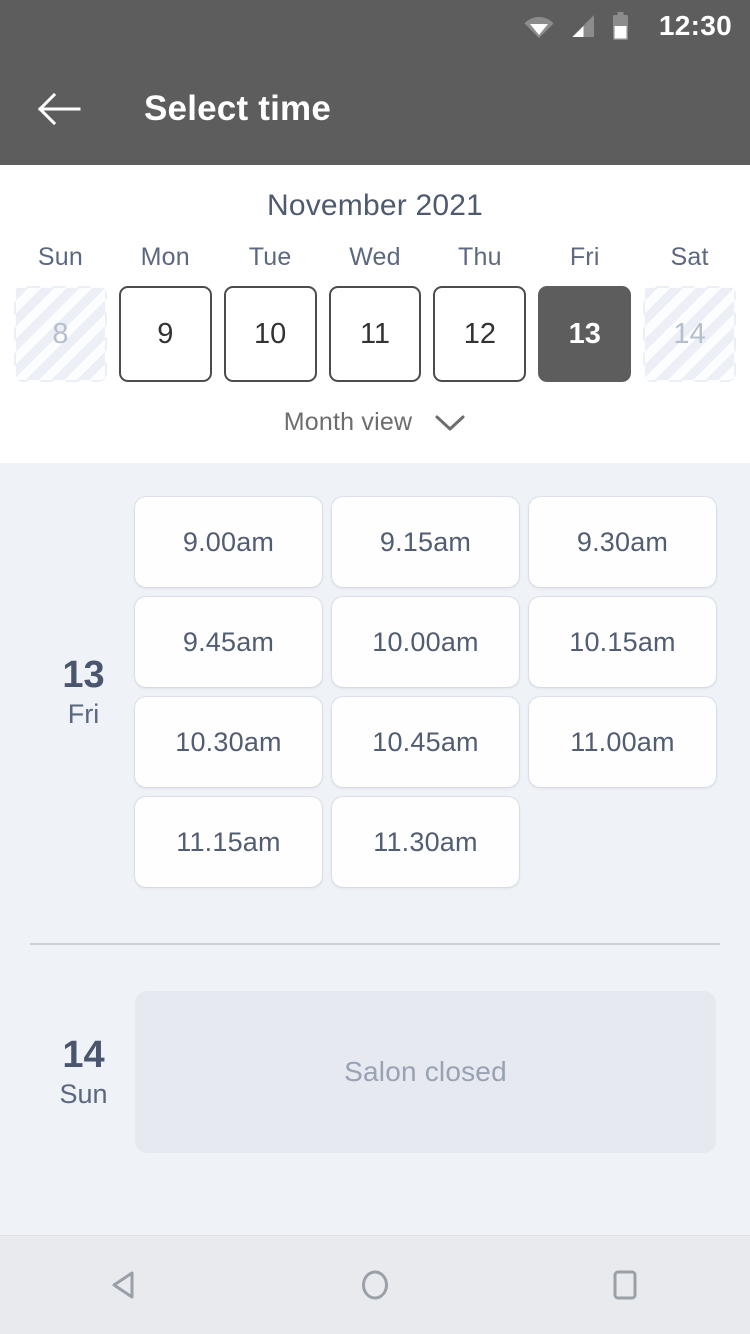  I want to click on nav-home-icon, so click(375, 1285).